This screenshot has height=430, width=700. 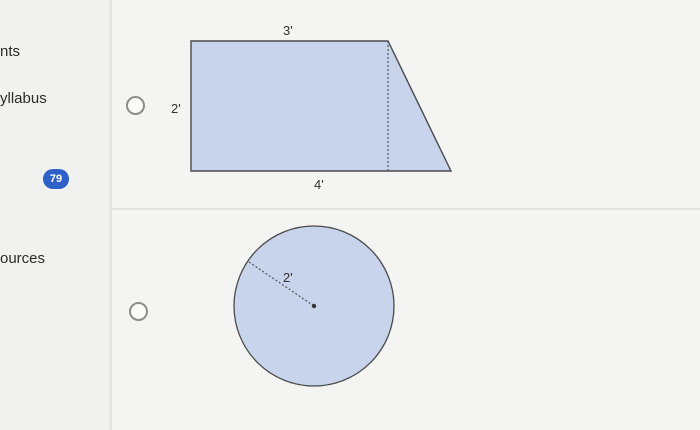 I want to click on circle-figure: 2', so click(x=314, y=306).